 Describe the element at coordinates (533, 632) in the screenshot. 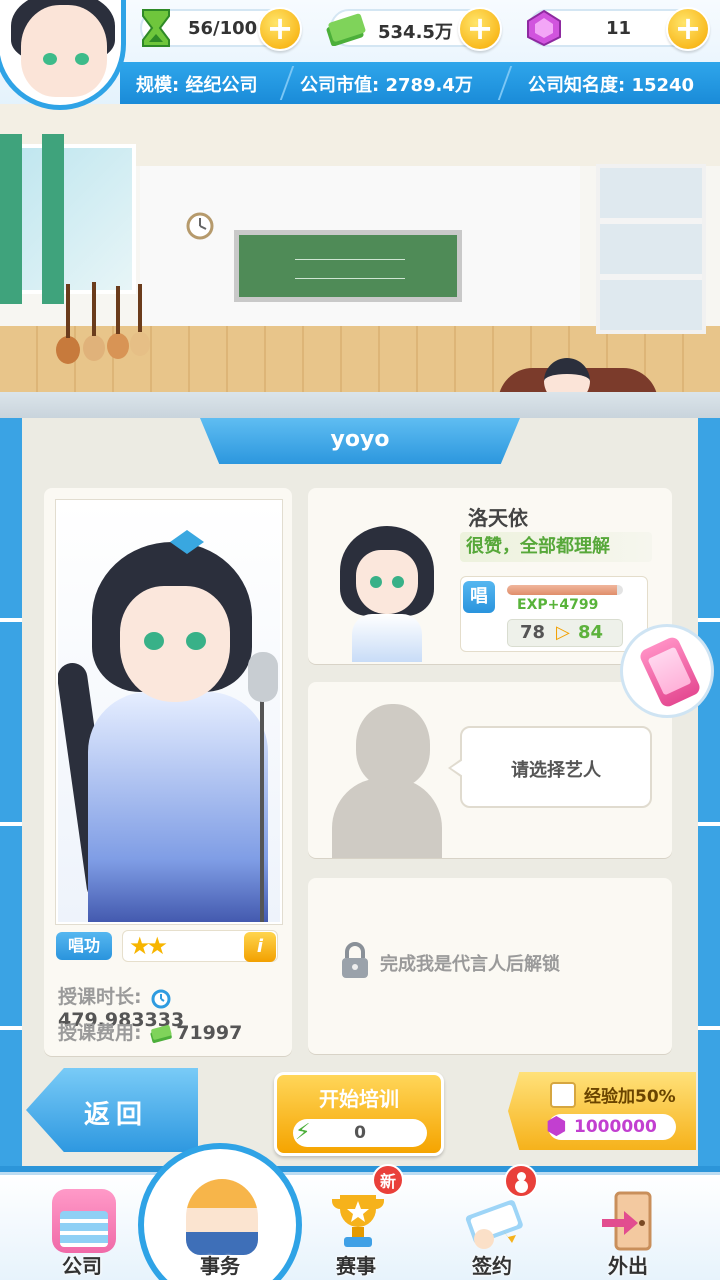

I see `level-from: 78` at that location.